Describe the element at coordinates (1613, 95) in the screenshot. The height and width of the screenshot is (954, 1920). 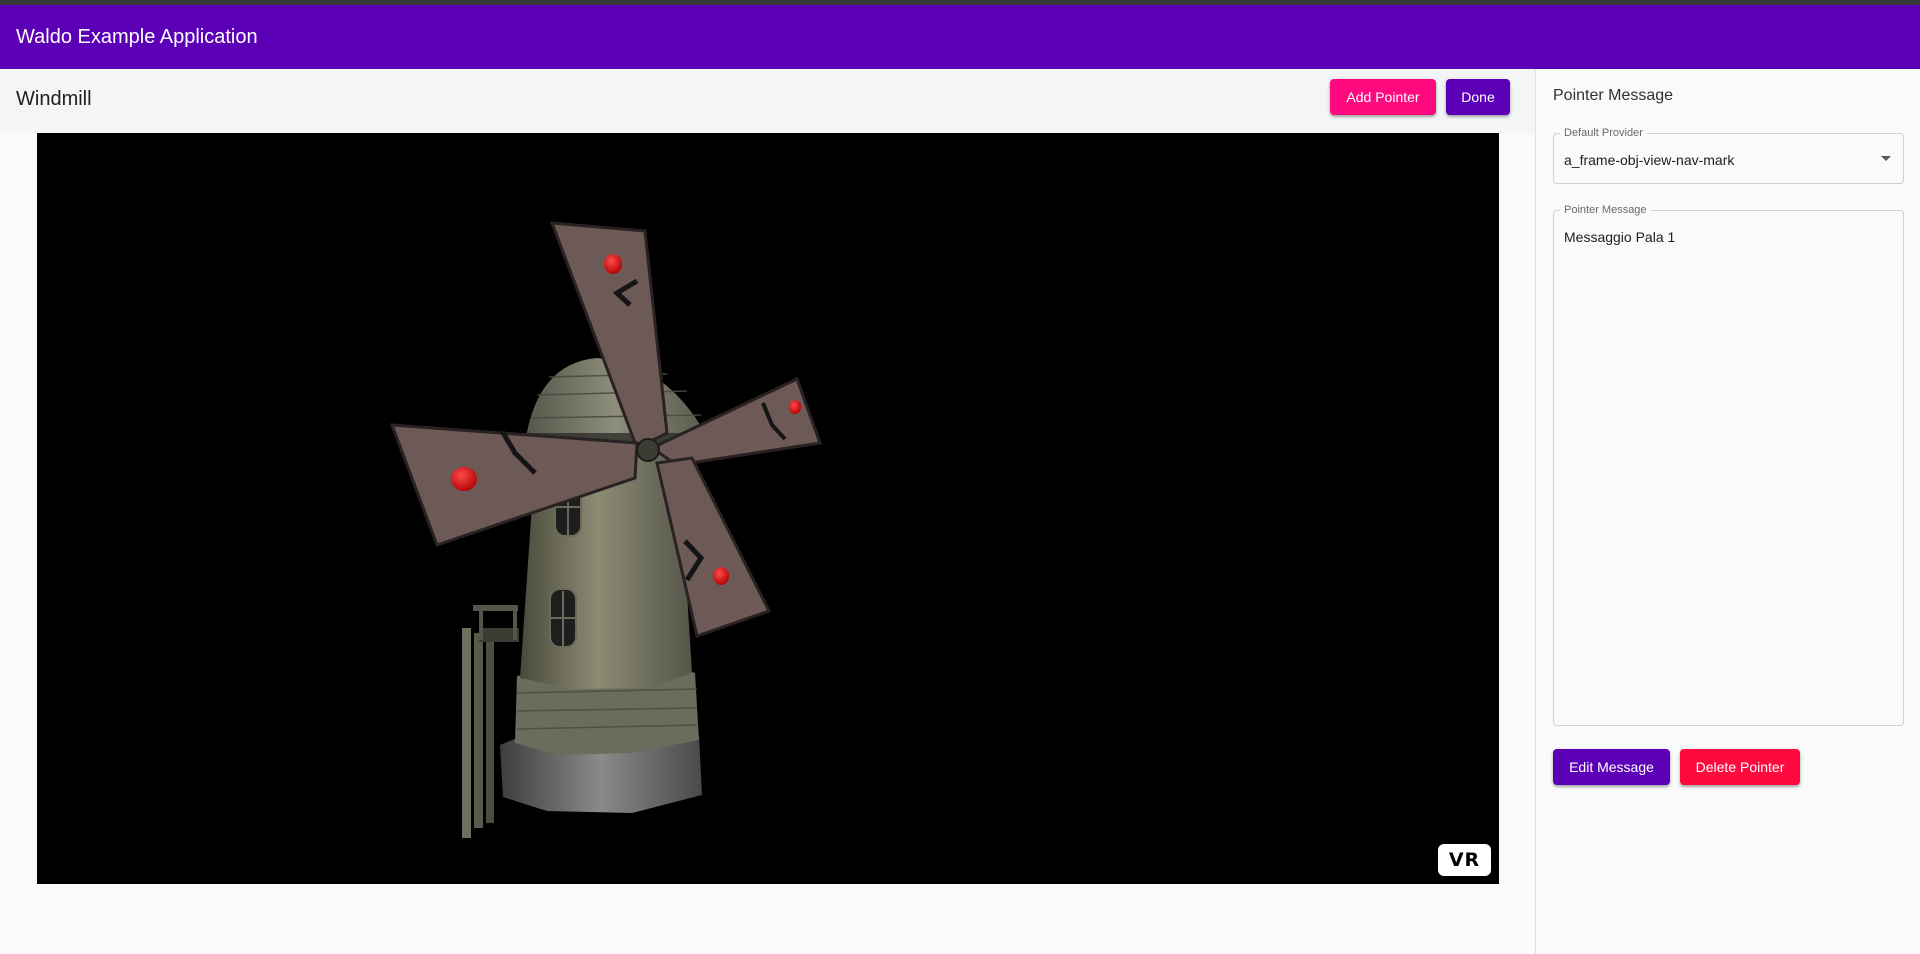
I see `panel-title: Pointer Message` at that location.